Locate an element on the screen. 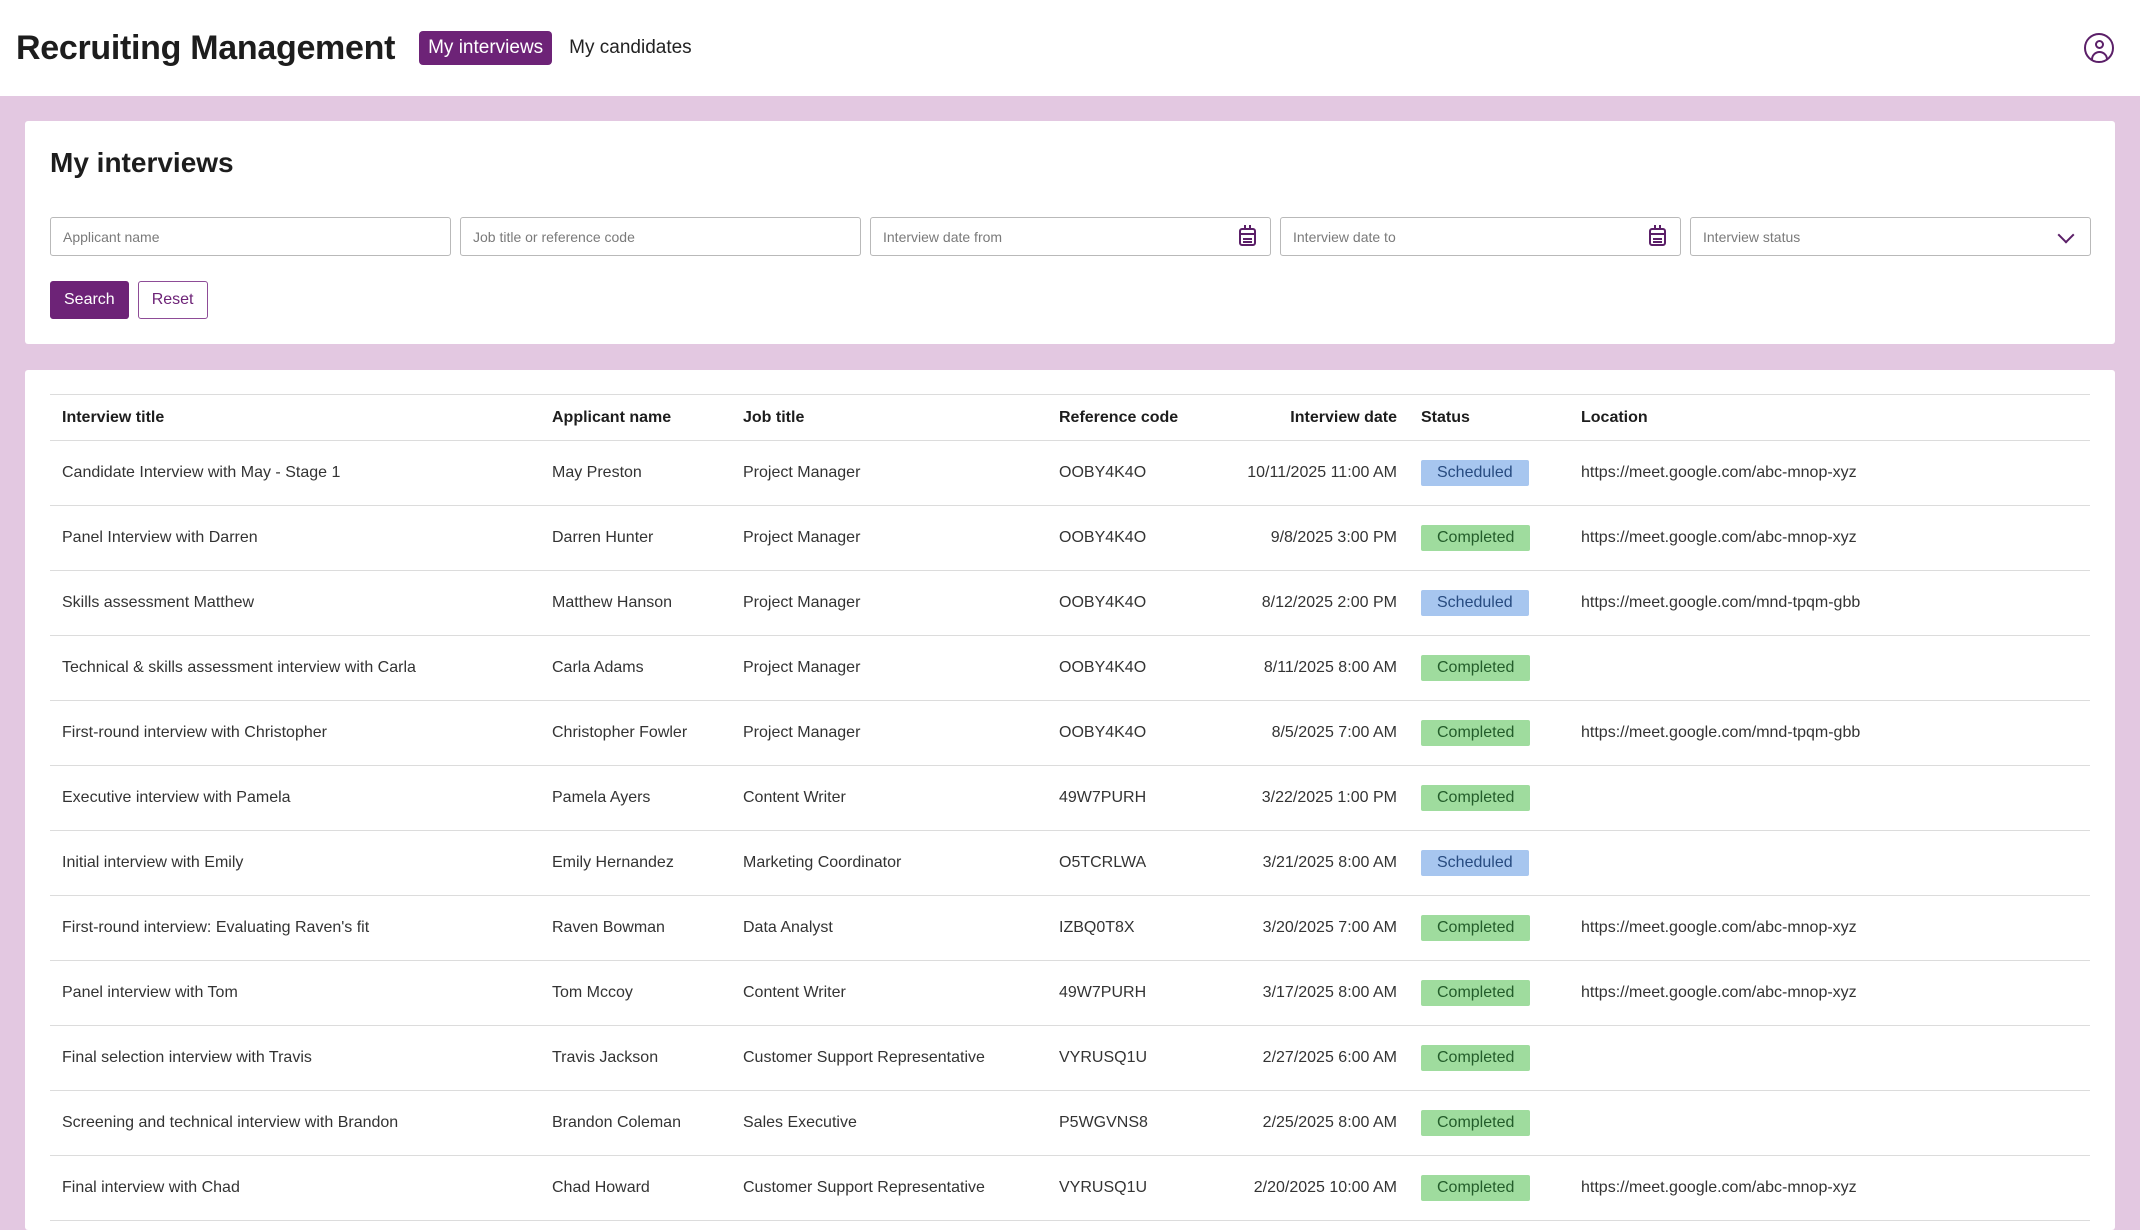 The image size is (2140, 1230). column-header-location: Location is located at coordinates (1829, 417).